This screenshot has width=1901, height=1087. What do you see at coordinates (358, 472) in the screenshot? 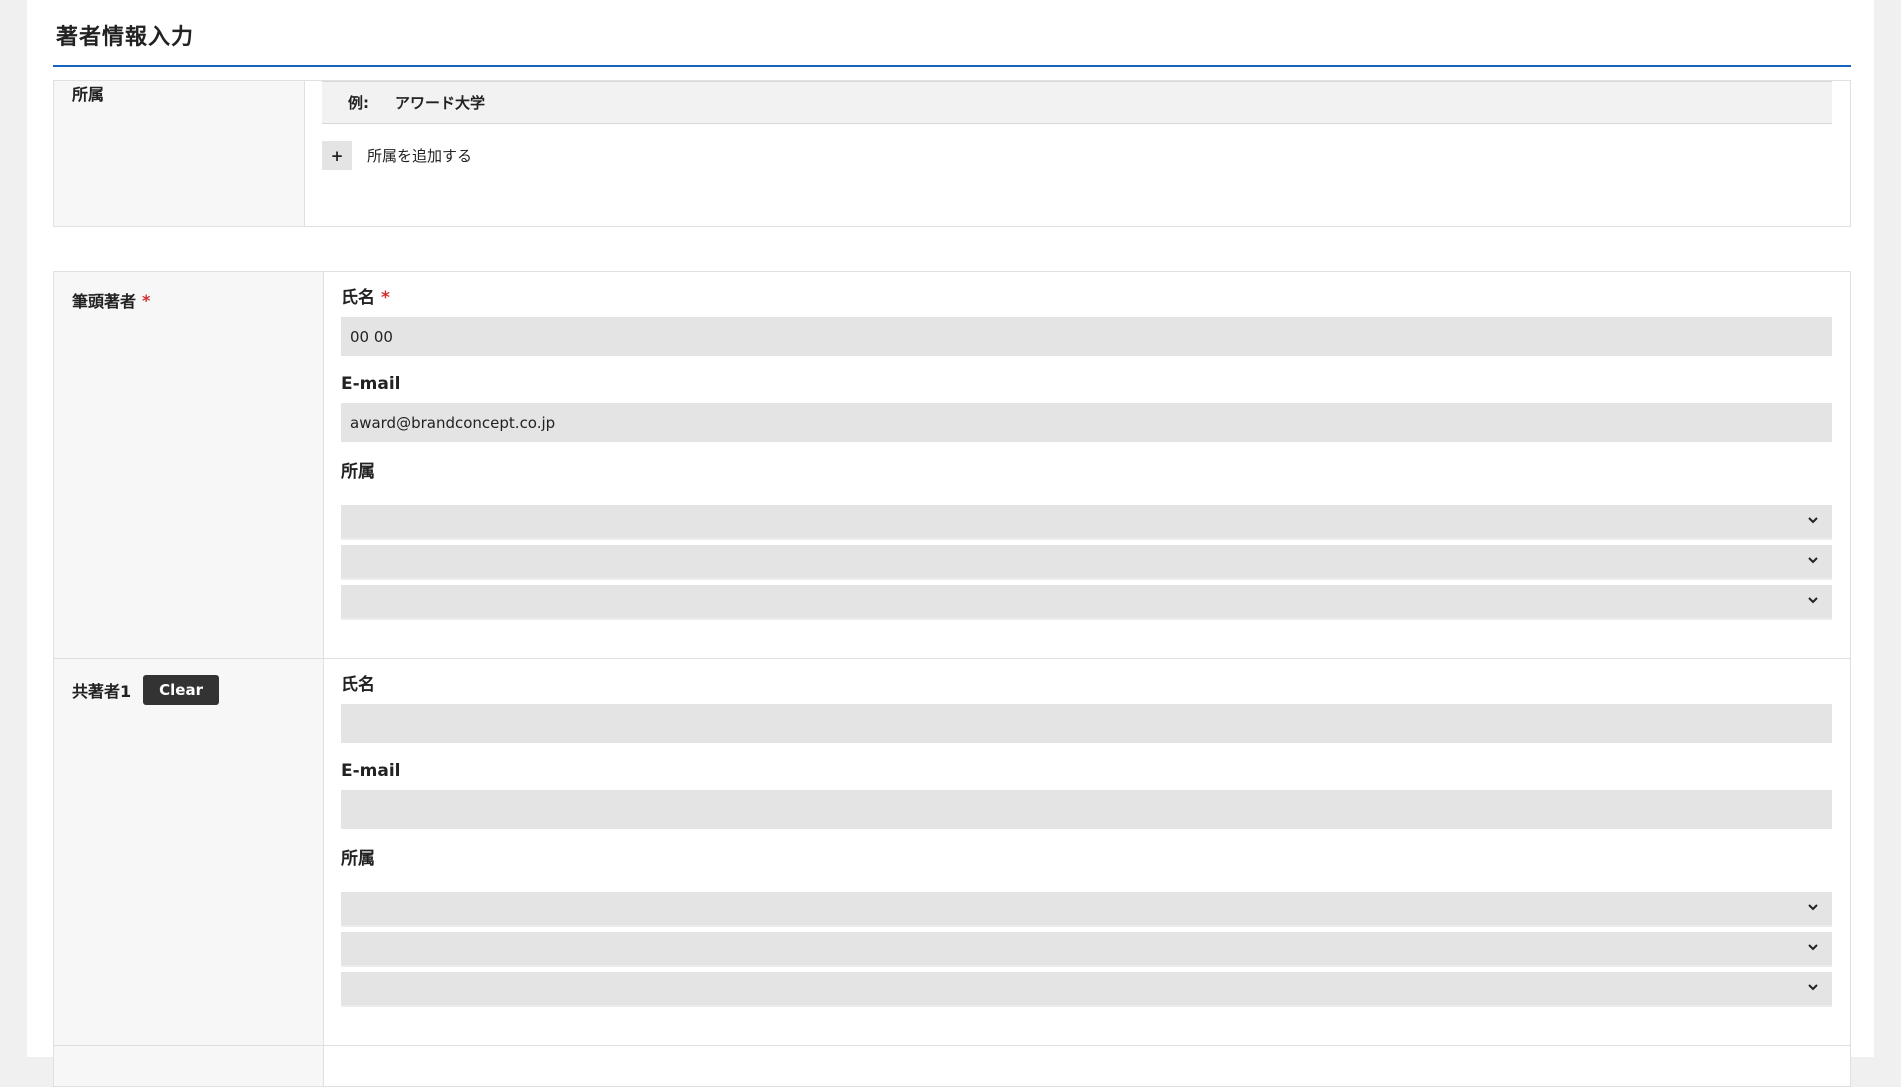
I see `lead-affiliation-label: 所属` at bounding box center [358, 472].